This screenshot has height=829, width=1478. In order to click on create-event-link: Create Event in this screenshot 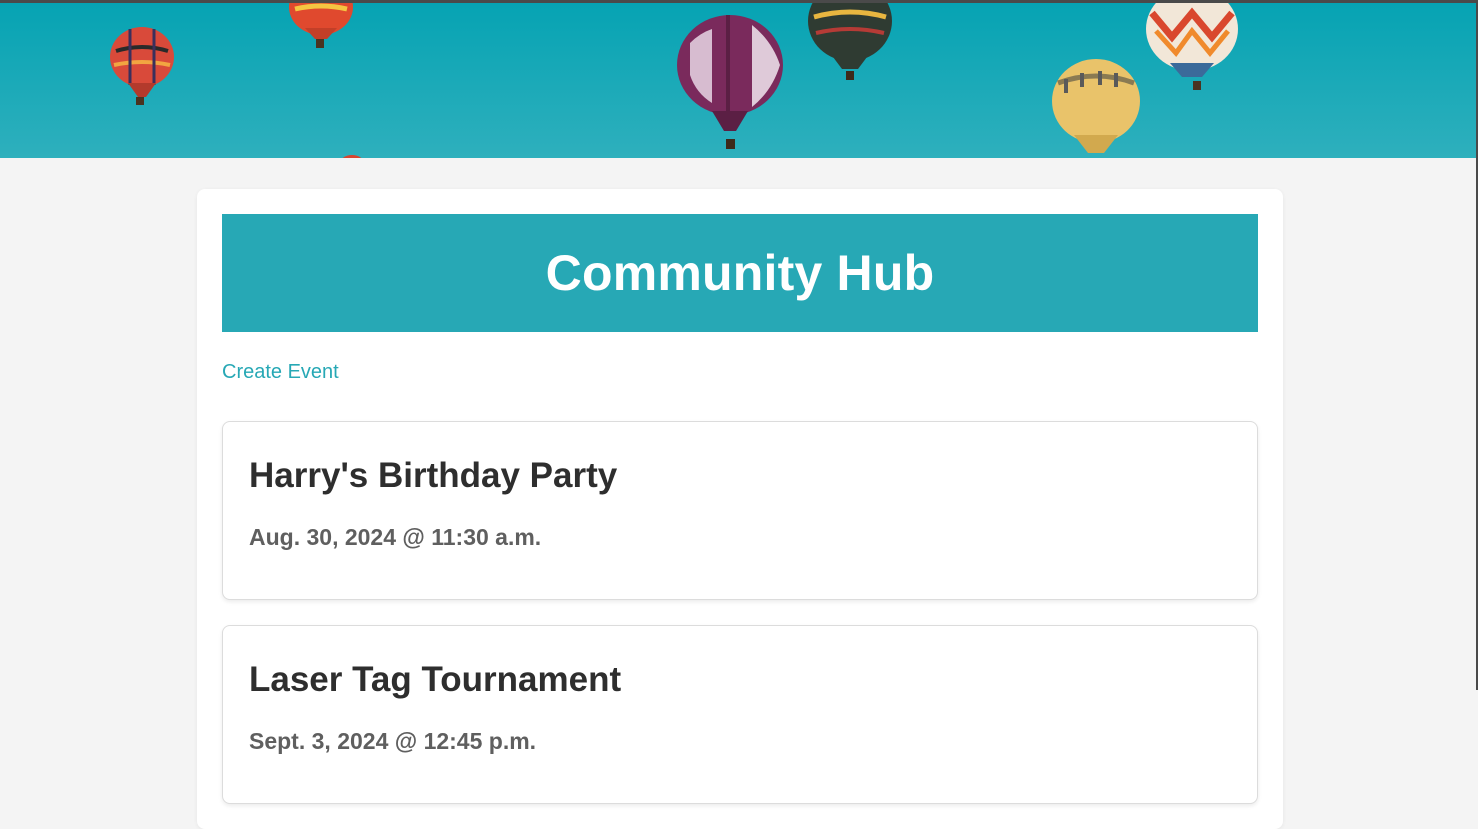, I will do `click(280, 372)`.